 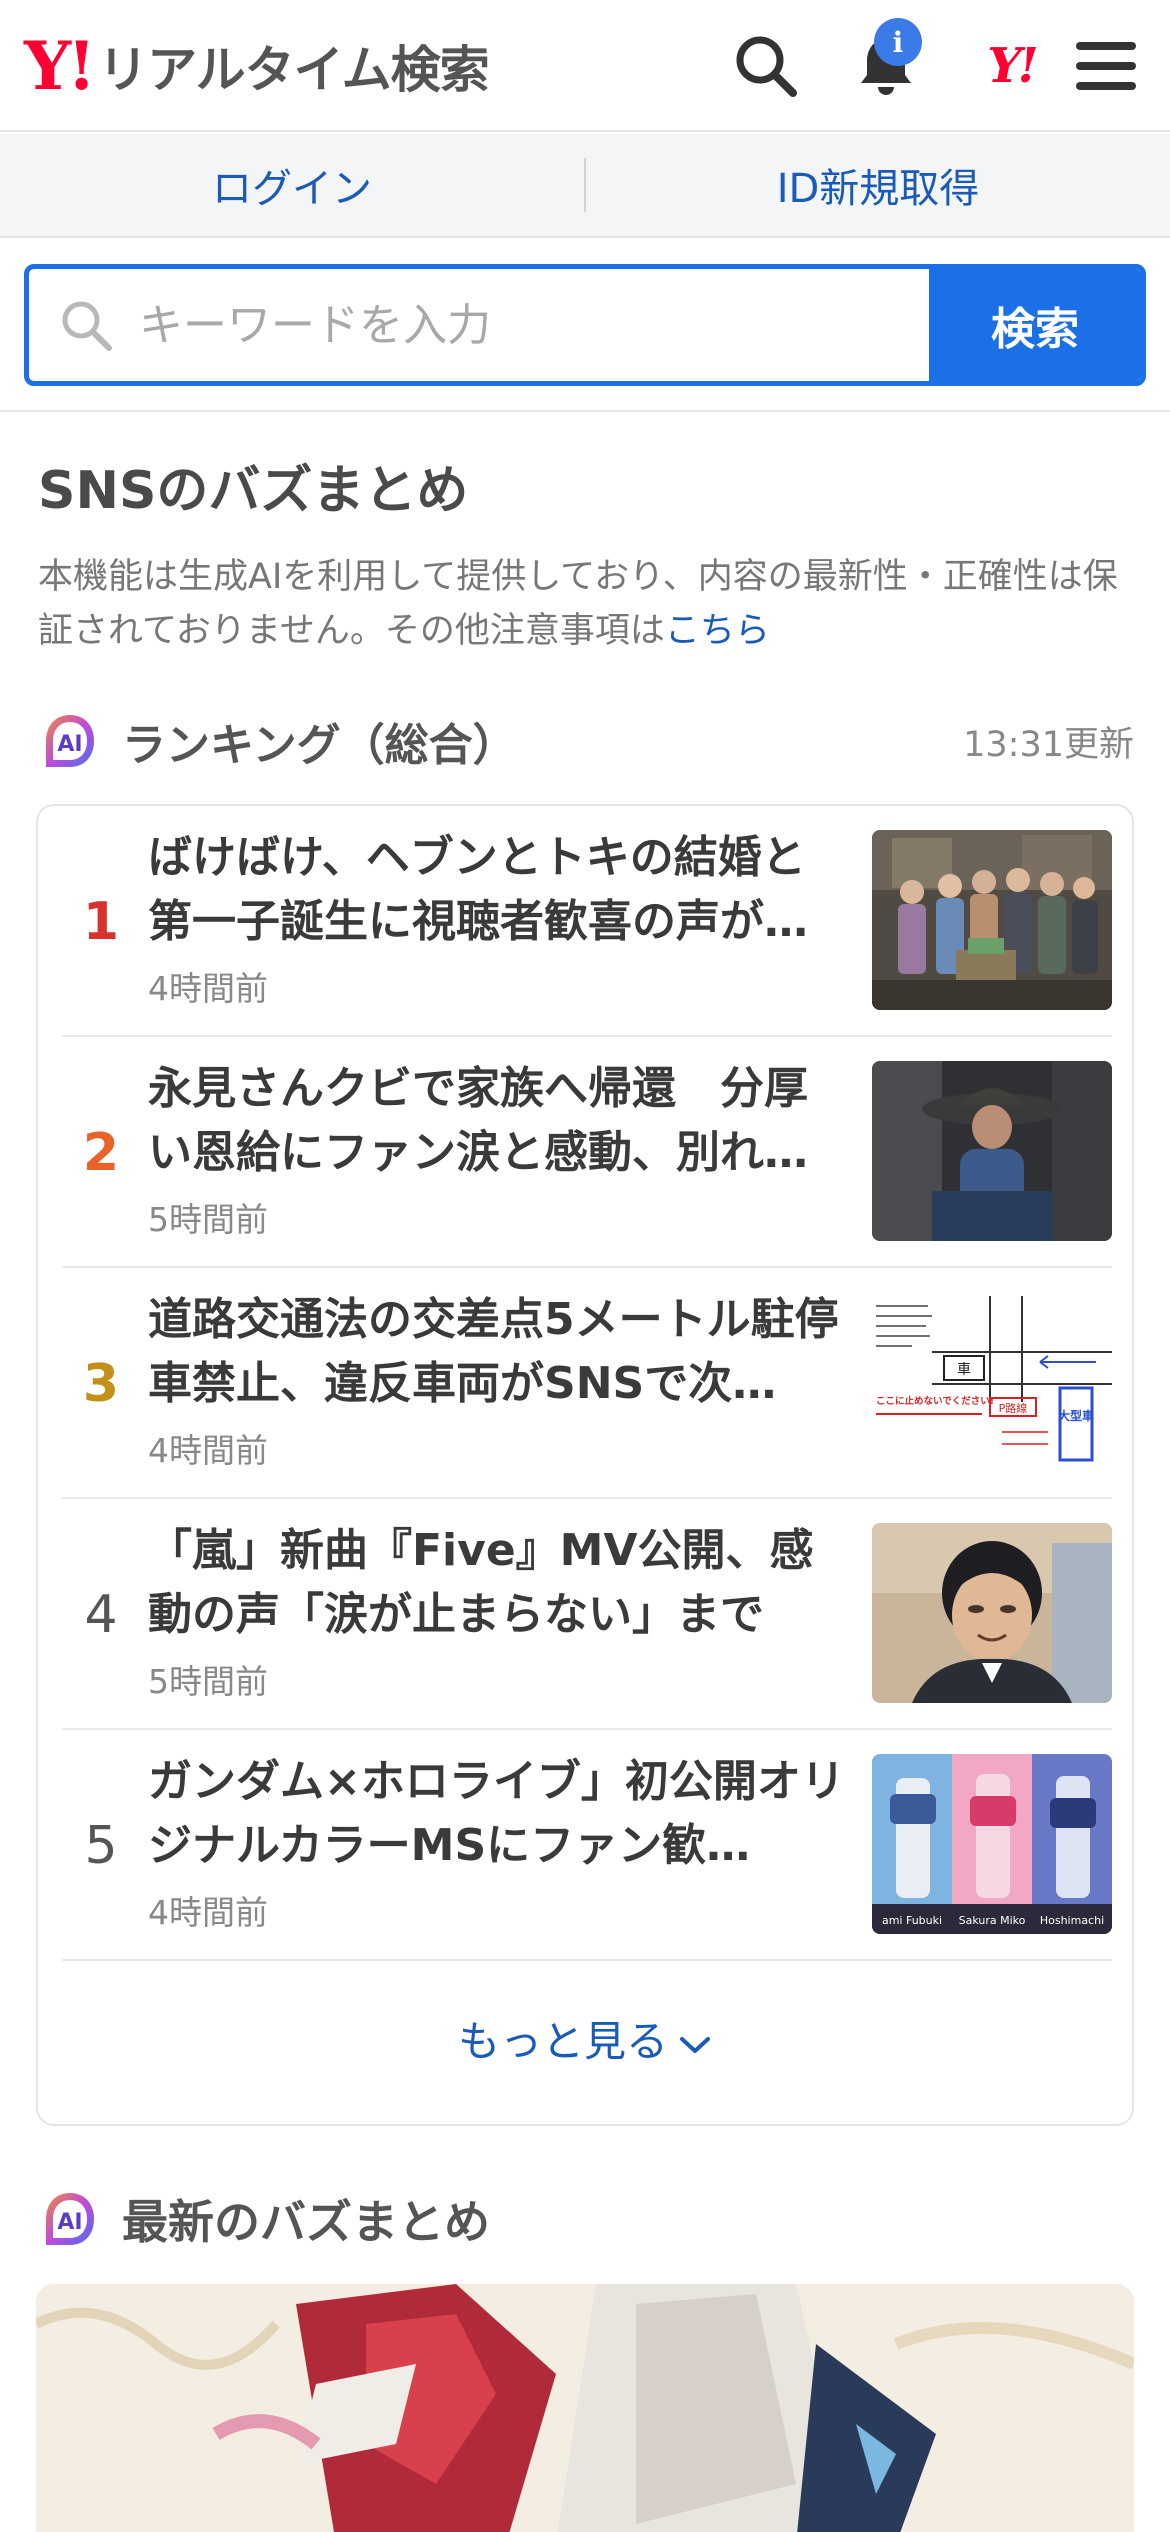 What do you see at coordinates (992, 1844) in the screenshot?
I see `ranking-thumbnail: ami Fubuki Sakura Miko Hoshimachi` at bounding box center [992, 1844].